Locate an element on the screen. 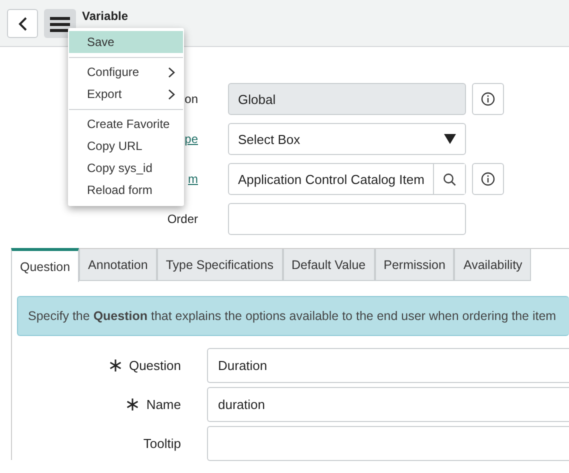  field-label: m is located at coordinates (193, 179).